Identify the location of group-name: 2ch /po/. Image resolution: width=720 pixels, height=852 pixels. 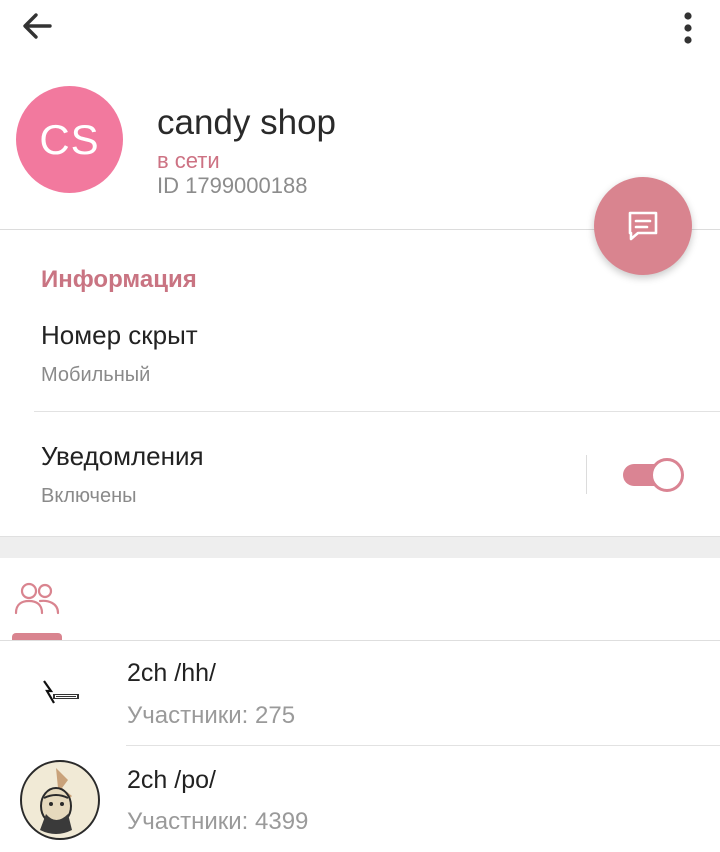
(171, 780).